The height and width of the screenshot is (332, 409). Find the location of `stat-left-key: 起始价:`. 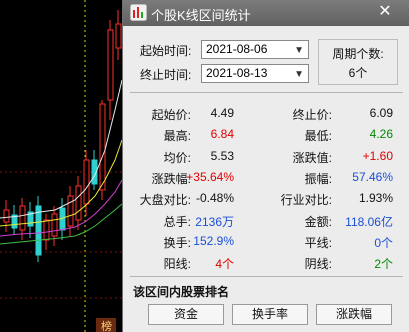

stat-left-key: 起始价: is located at coordinates (171, 115).